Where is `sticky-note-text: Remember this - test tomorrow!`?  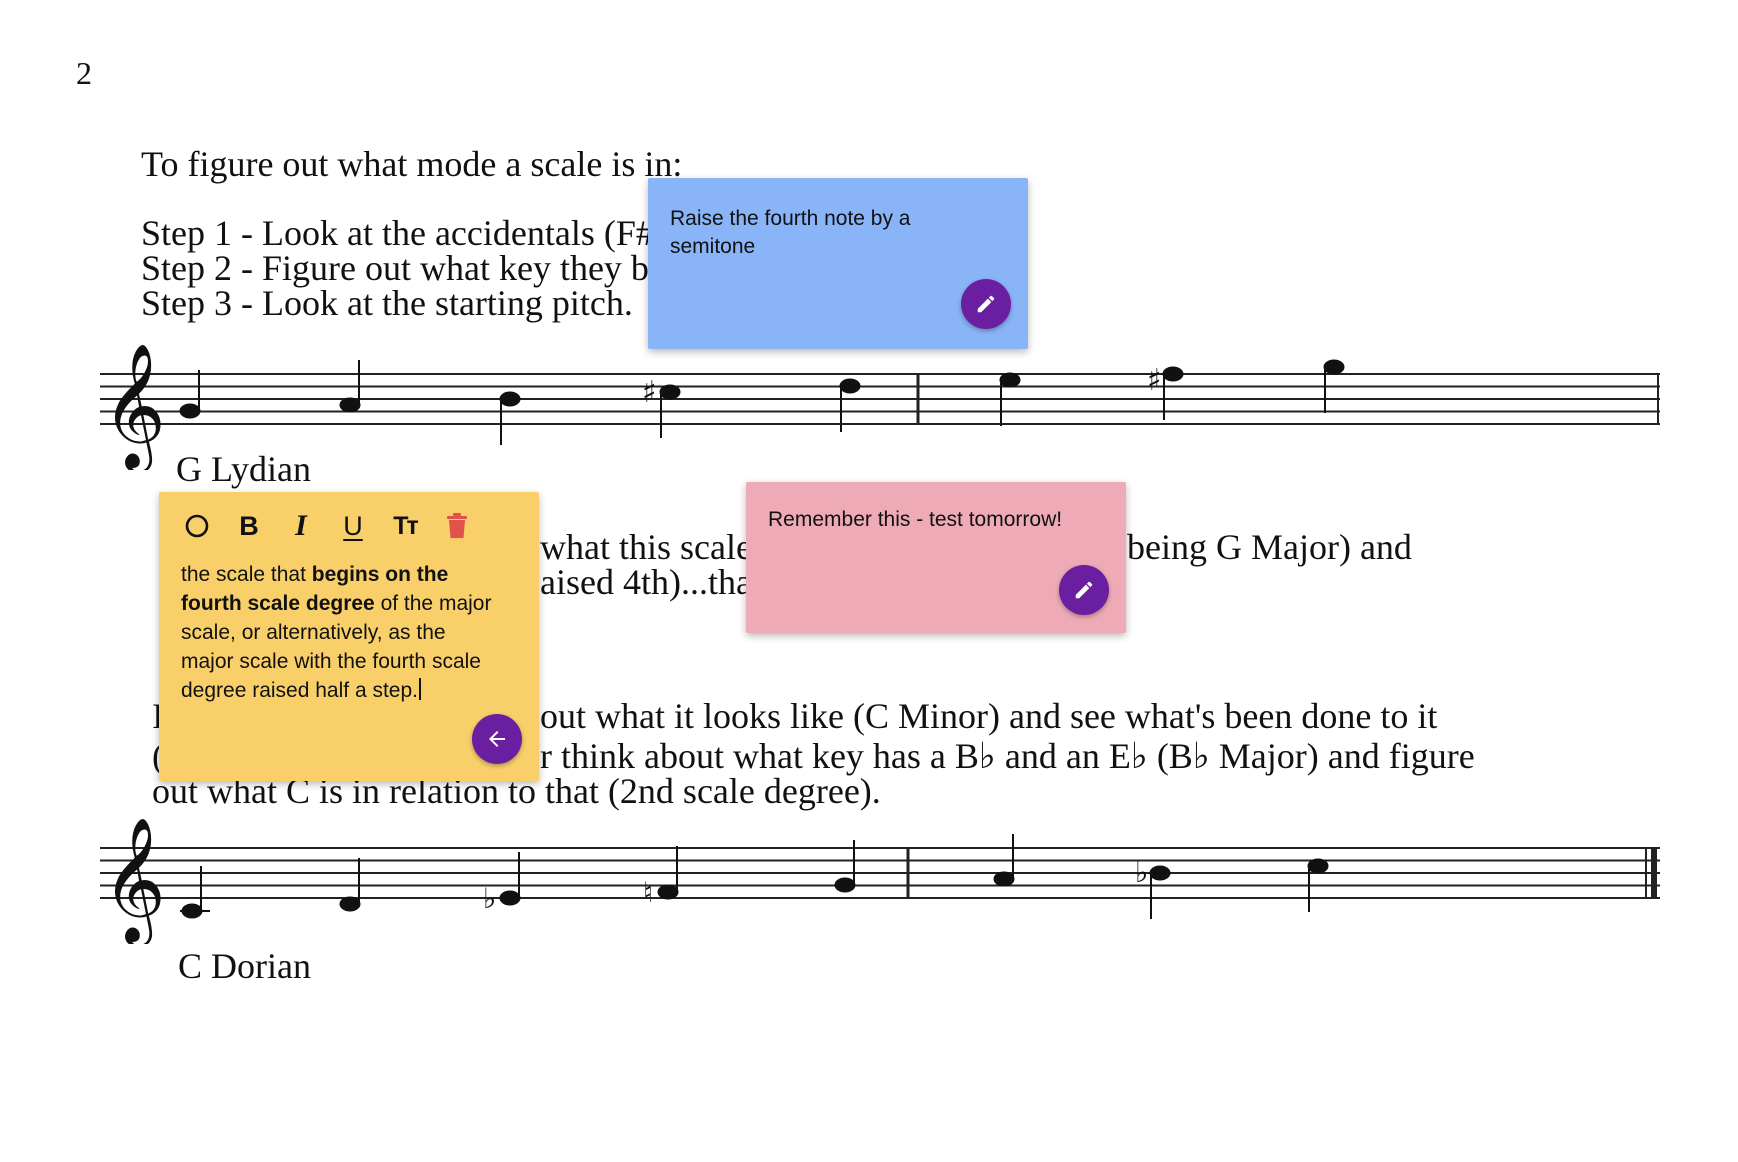 sticky-note-text: Remember this - test tomorrow! is located at coordinates (915, 519).